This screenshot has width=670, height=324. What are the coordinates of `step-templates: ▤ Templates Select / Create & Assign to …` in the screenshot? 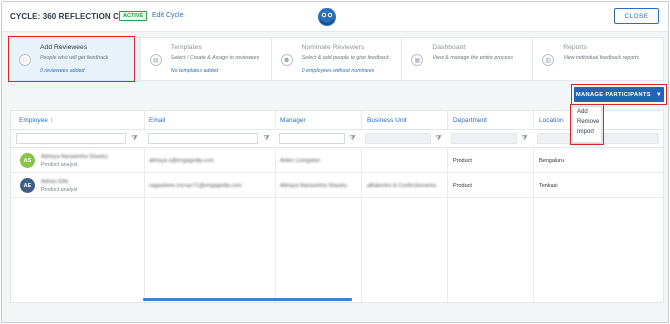 It's located at (206, 59).